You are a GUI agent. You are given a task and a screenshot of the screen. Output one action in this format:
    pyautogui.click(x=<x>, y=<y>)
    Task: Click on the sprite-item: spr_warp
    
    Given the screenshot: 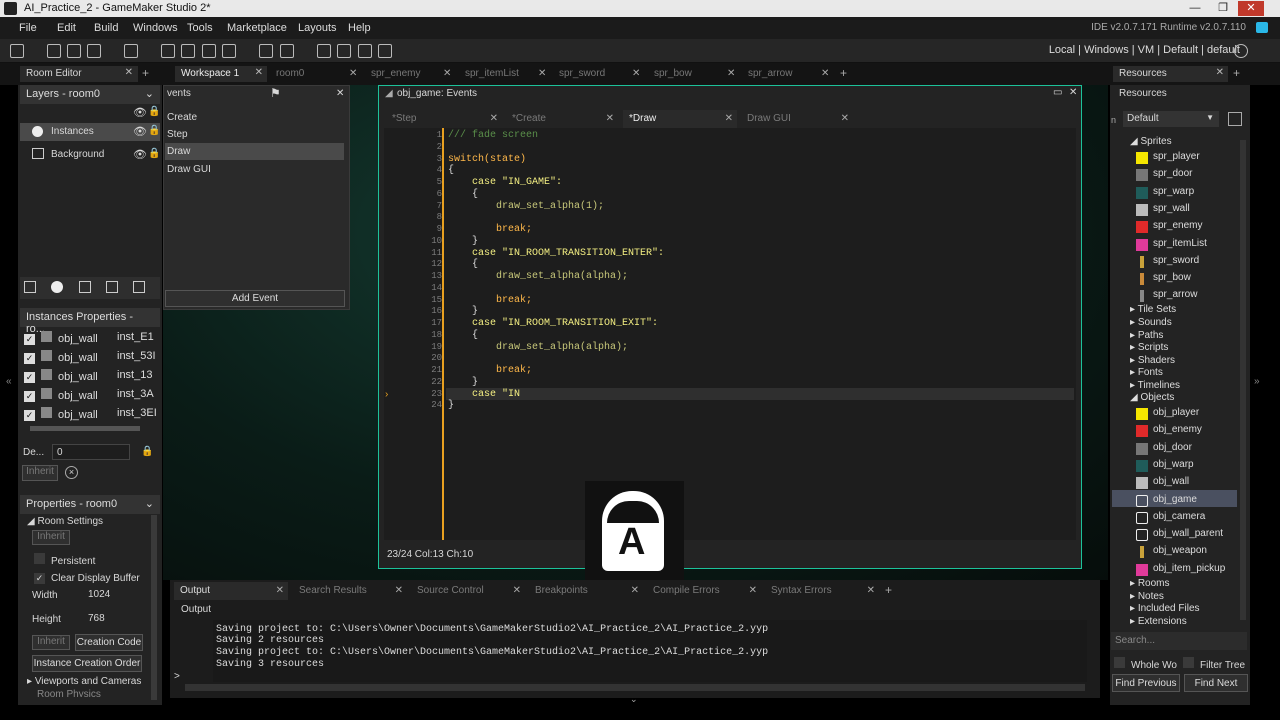 What is the action you would take?
    pyautogui.click(x=1173, y=191)
    